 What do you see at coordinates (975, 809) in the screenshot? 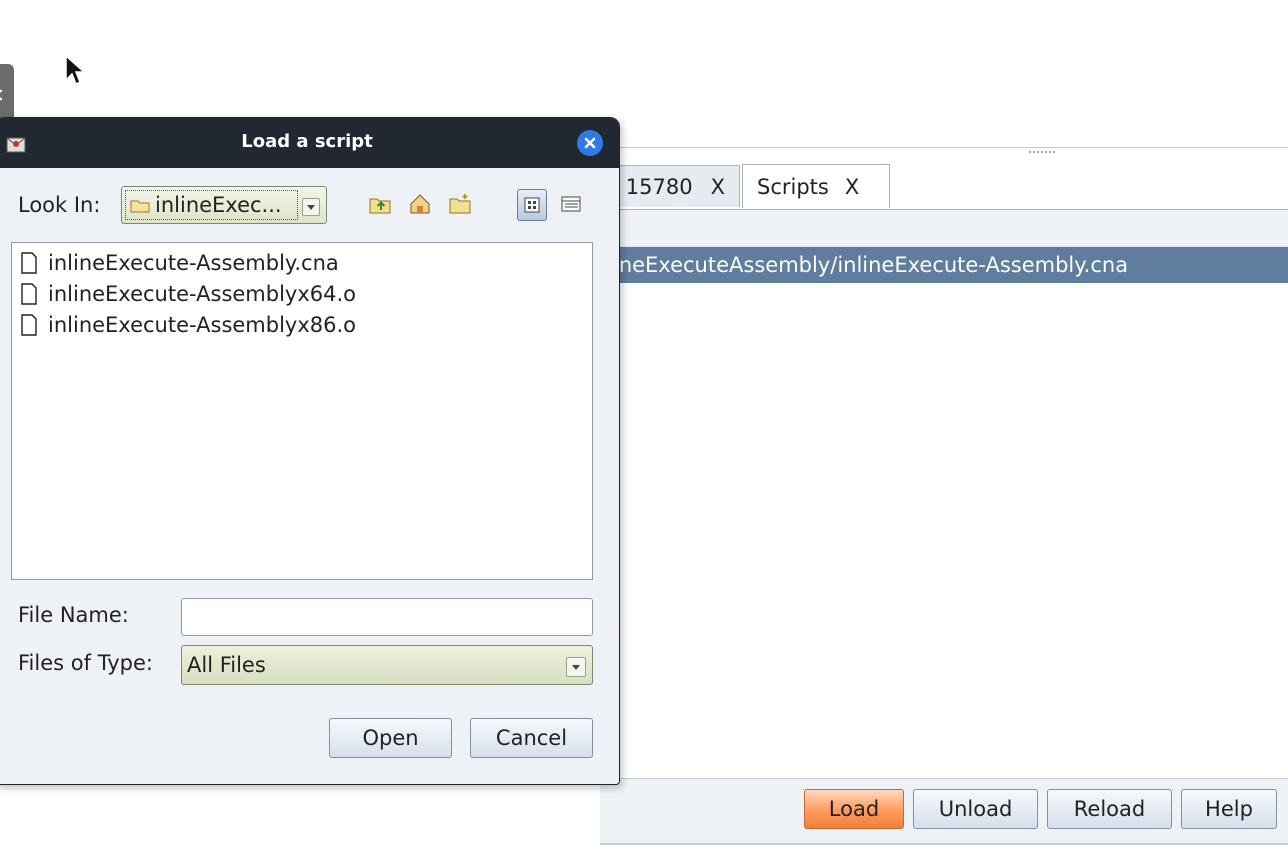
I see `unload-button: Unload` at bounding box center [975, 809].